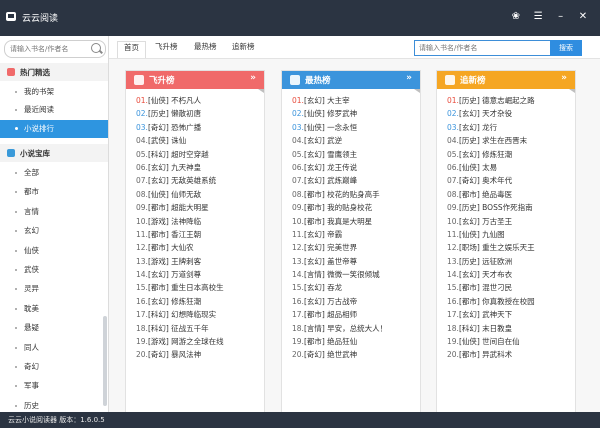 The image size is (600, 428). I want to click on rank-item: 20.[都市] 异武科术, so click(491, 354).